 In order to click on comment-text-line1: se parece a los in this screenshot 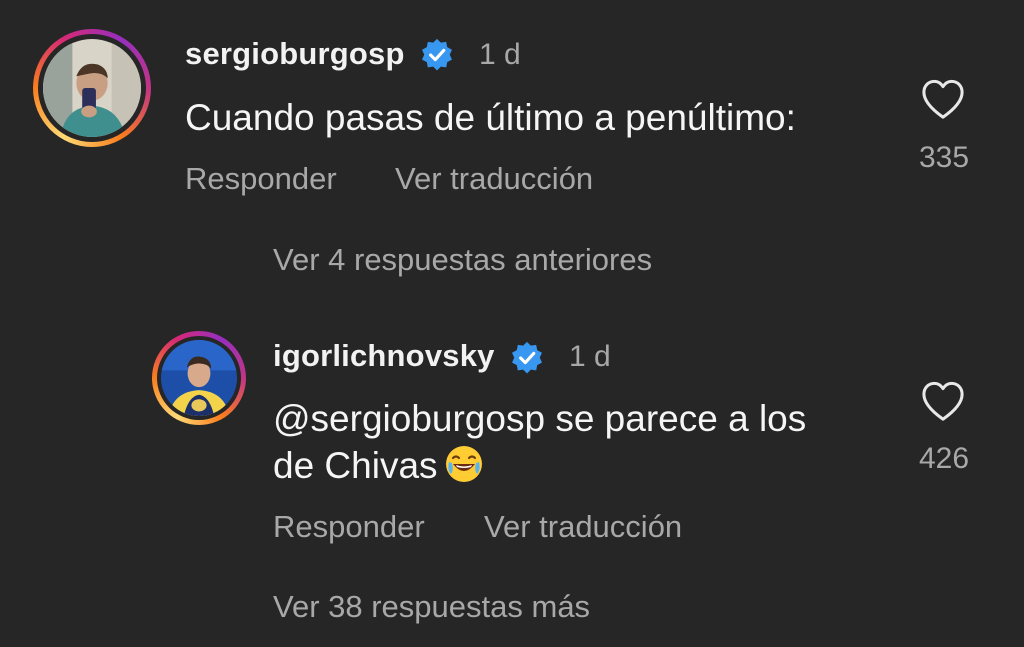, I will do `click(676, 418)`.